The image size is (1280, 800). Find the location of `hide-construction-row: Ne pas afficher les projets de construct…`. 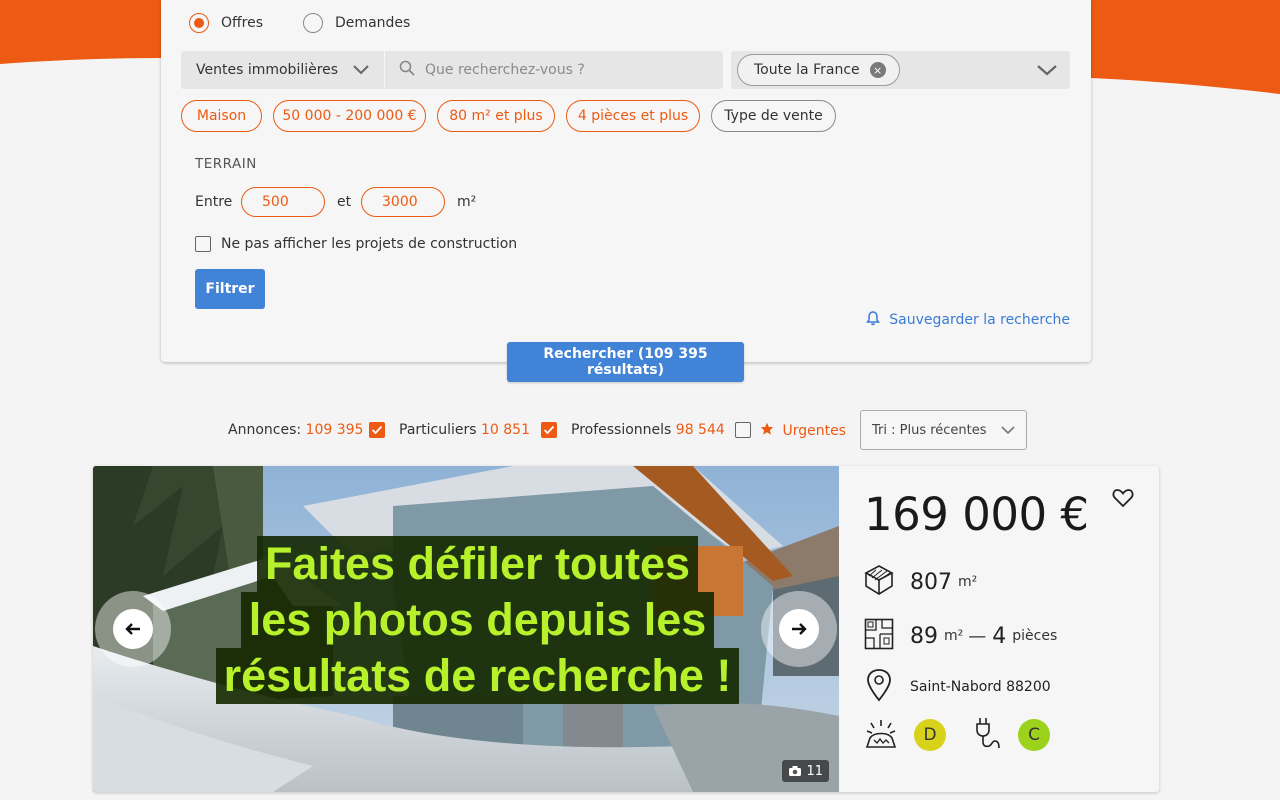

hide-construction-row: Ne pas afficher les projets de construct… is located at coordinates (356, 244).